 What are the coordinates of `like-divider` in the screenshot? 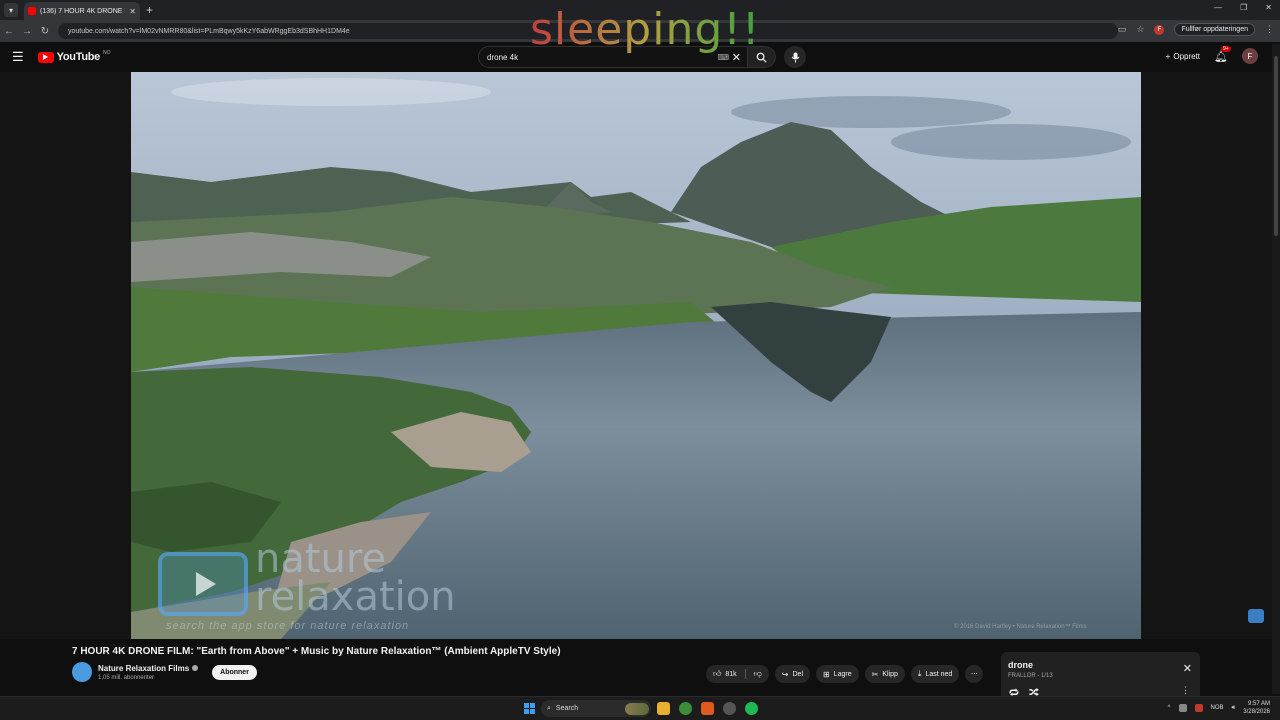 It's located at (745, 674).